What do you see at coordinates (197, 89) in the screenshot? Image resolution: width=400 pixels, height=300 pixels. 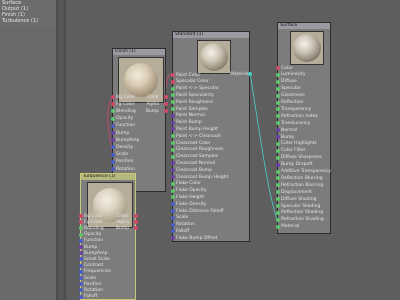 I see `input-label: Paint <-> Specular` at bounding box center [197, 89].